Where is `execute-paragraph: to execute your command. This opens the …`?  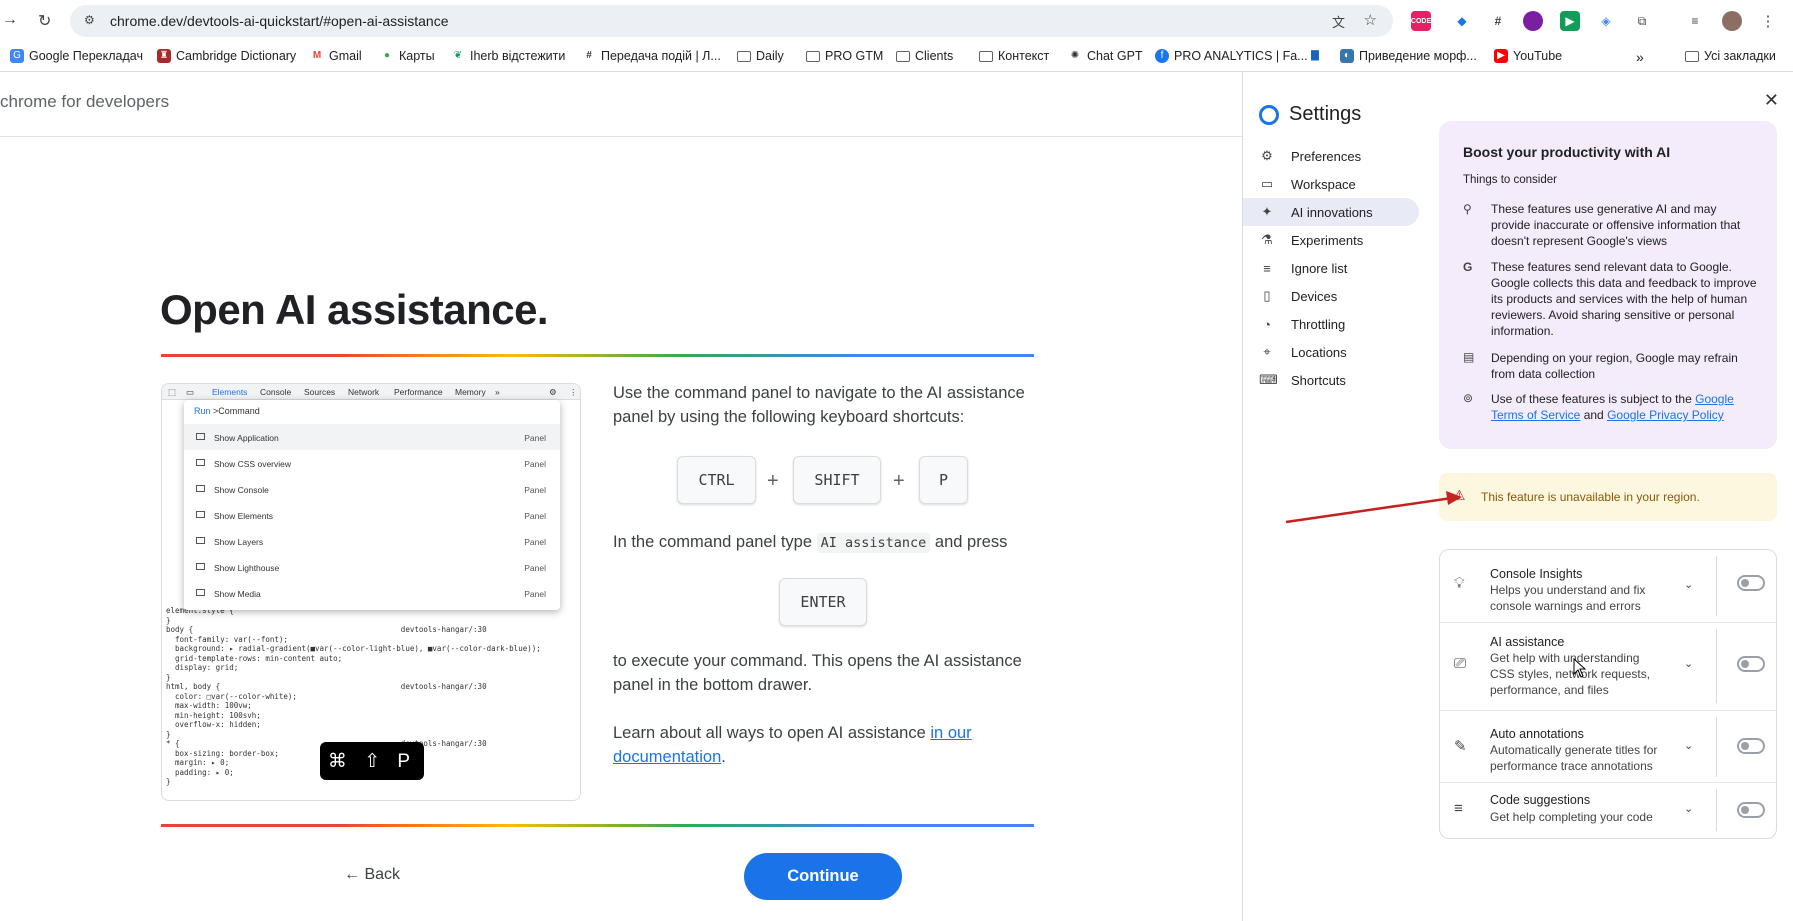
execute-paragraph: to execute your command. This opens the … is located at coordinates (817, 673).